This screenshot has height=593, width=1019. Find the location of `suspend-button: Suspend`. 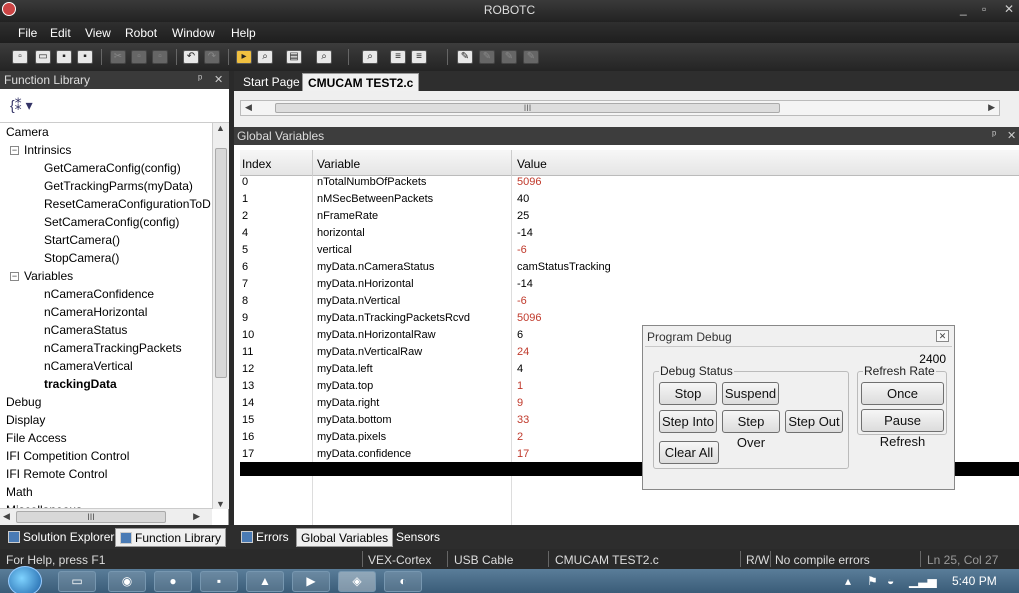

suspend-button: Suspend is located at coordinates (750, 393).